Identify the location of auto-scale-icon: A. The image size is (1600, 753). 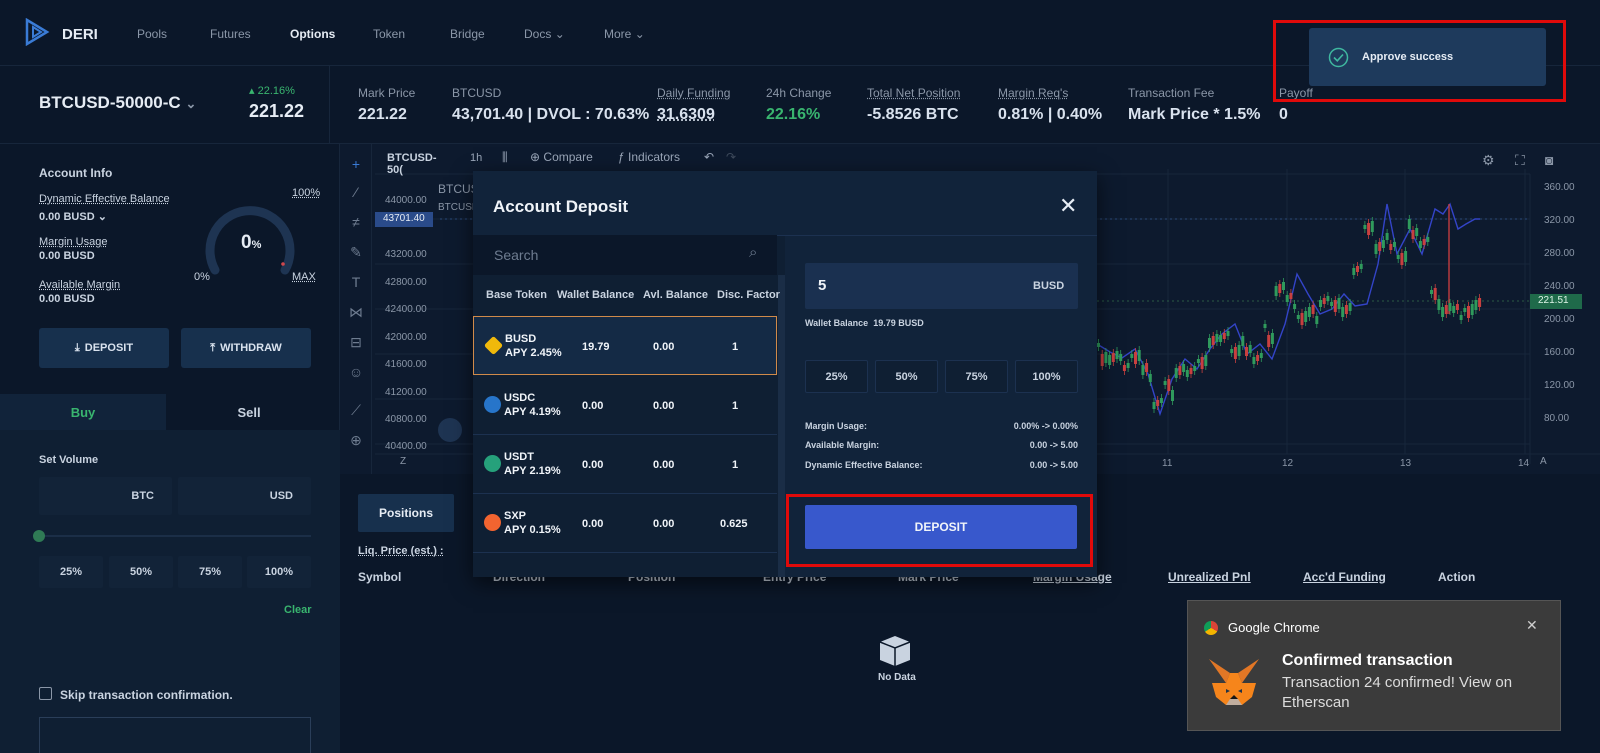
(1543, 461).